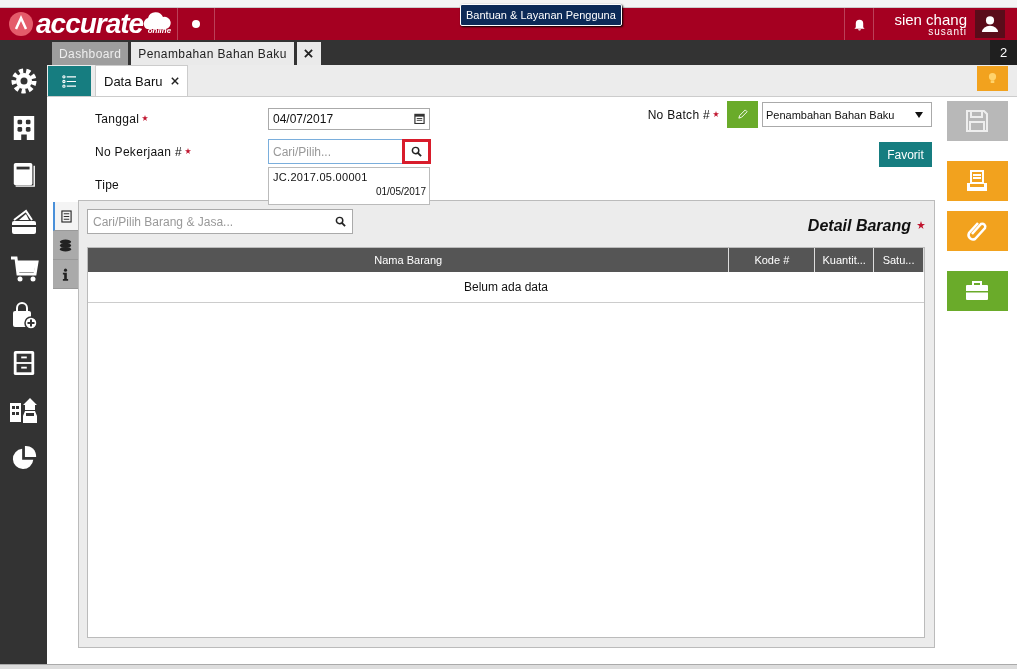 Image resolution: width=1017 pixels, height=669 pixels. What do you see at coordinates (23, 81) in the screenshot?
I see `settings-icon` at bounding box center [23, 81].